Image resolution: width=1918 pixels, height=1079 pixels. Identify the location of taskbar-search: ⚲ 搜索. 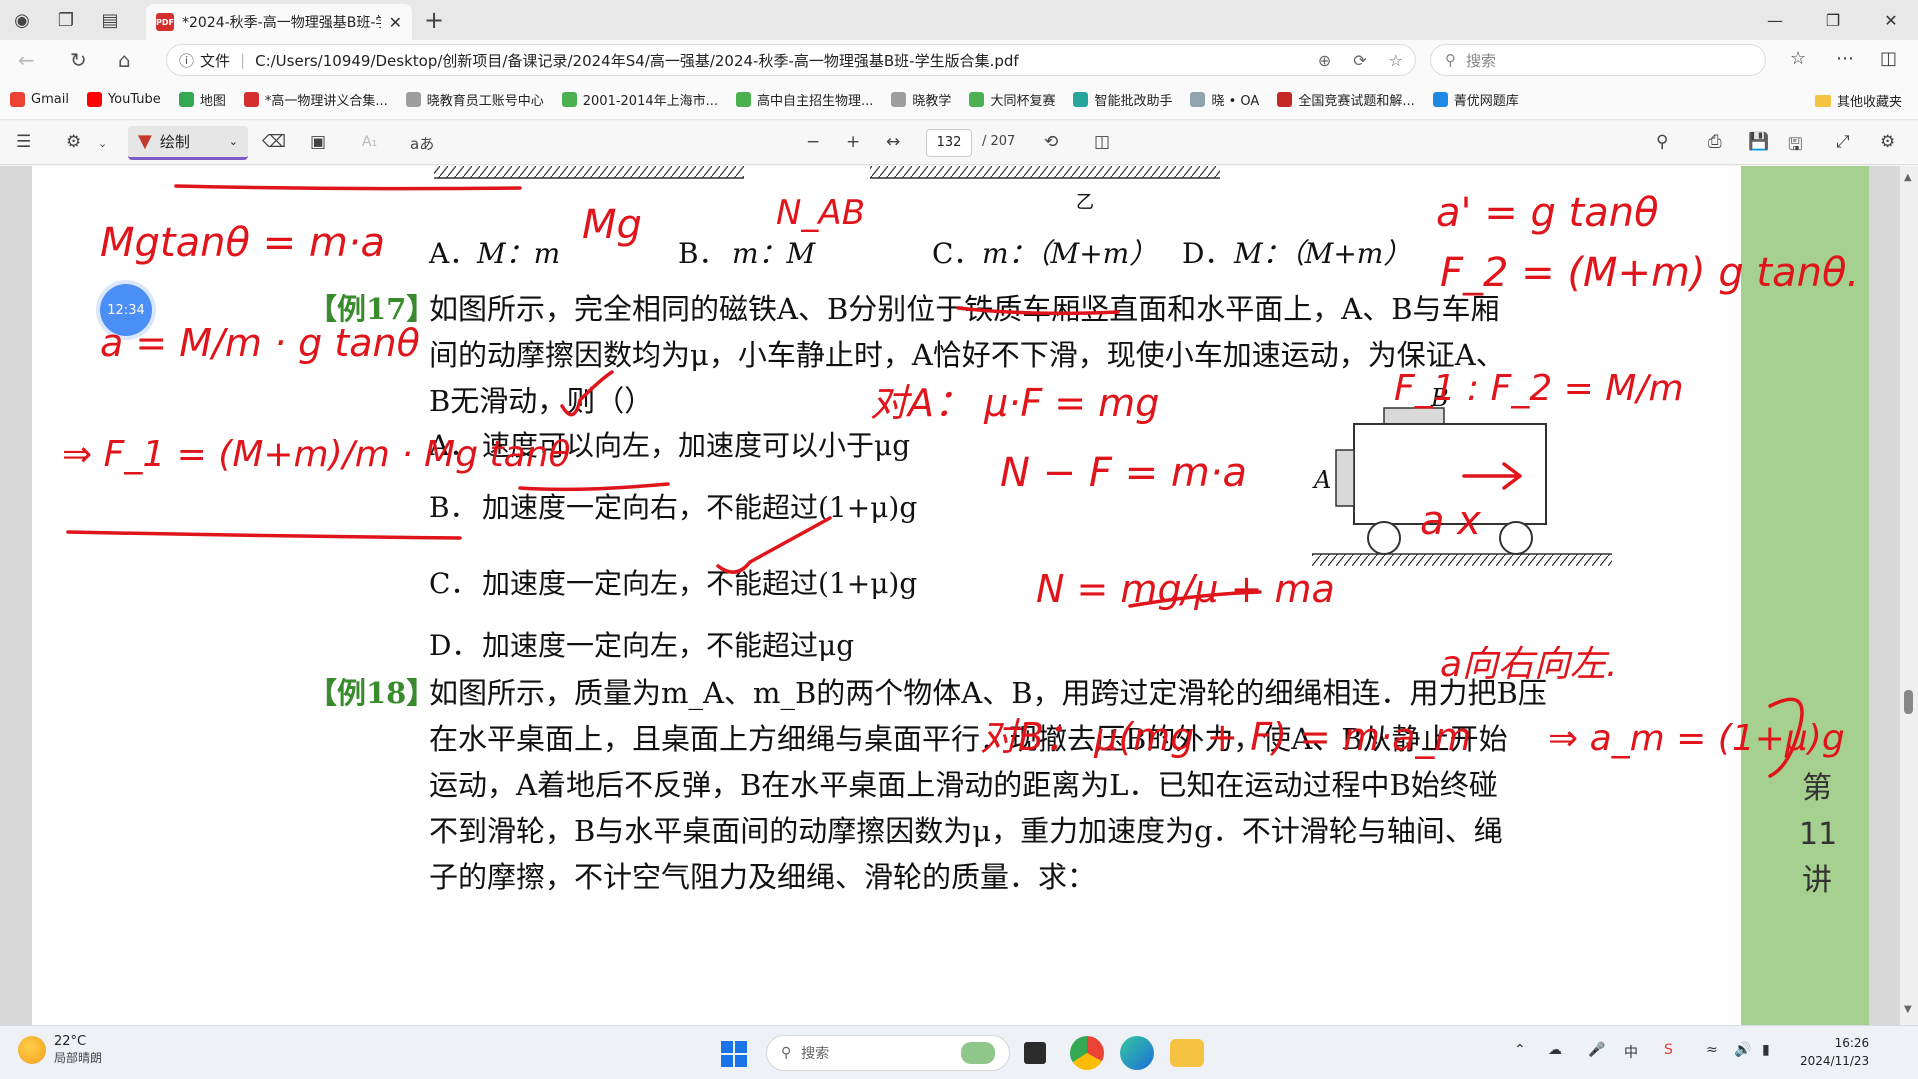
(888, 1053).